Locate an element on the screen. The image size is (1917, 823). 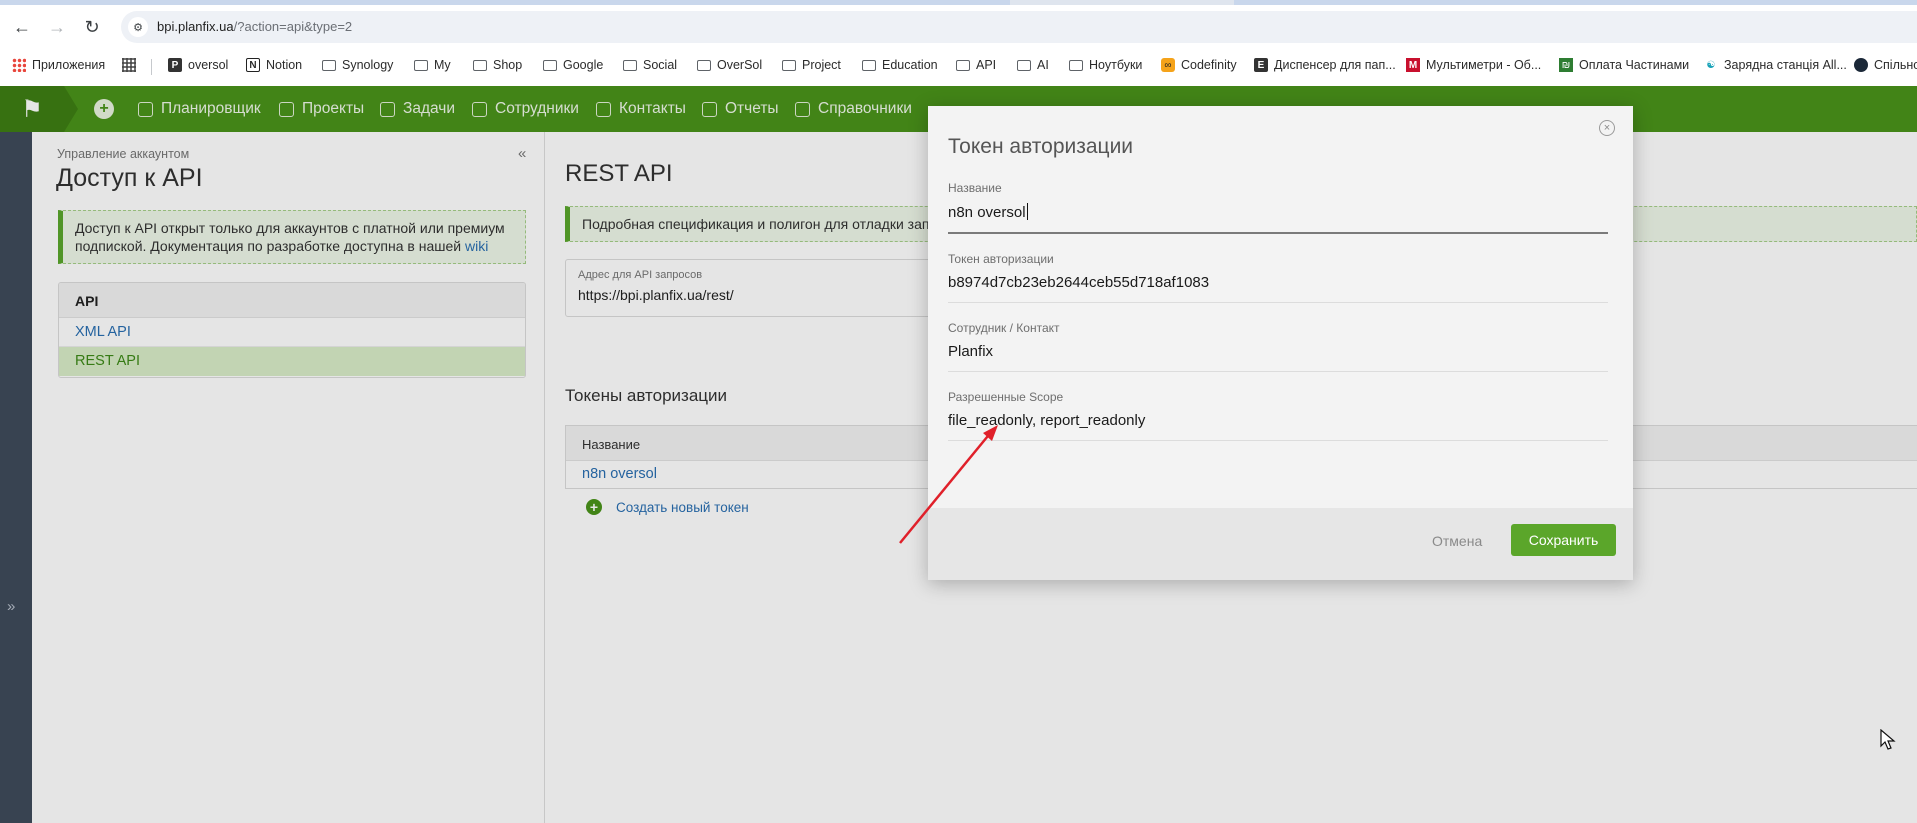
forward-icon: → is located at coordinates (57, 27).